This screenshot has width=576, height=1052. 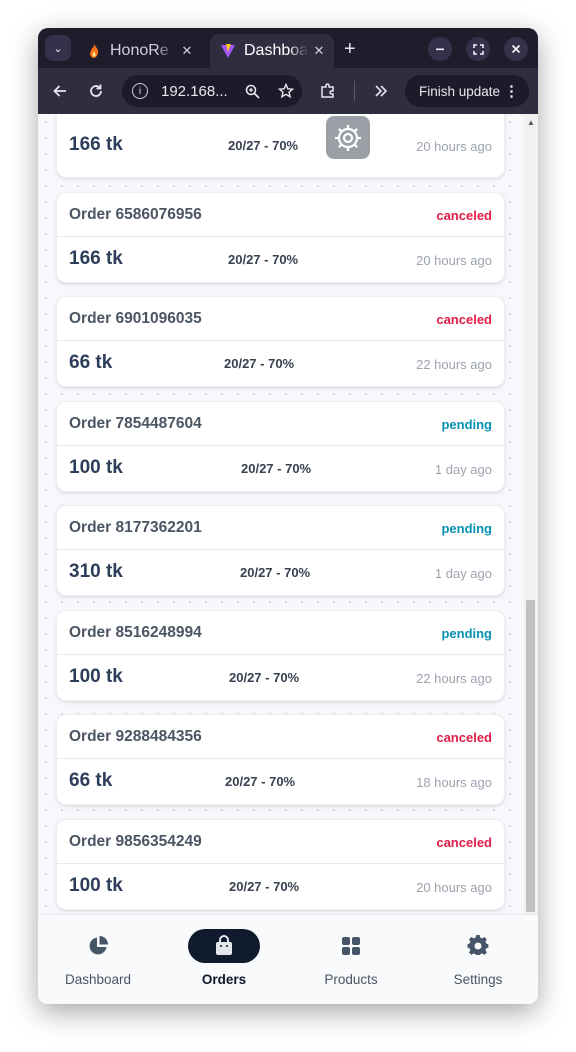 What do you see at coordinates (135, 841) in the screenshot?
I see `order-id: Order 9856354249` at bounding box center [135, 841].